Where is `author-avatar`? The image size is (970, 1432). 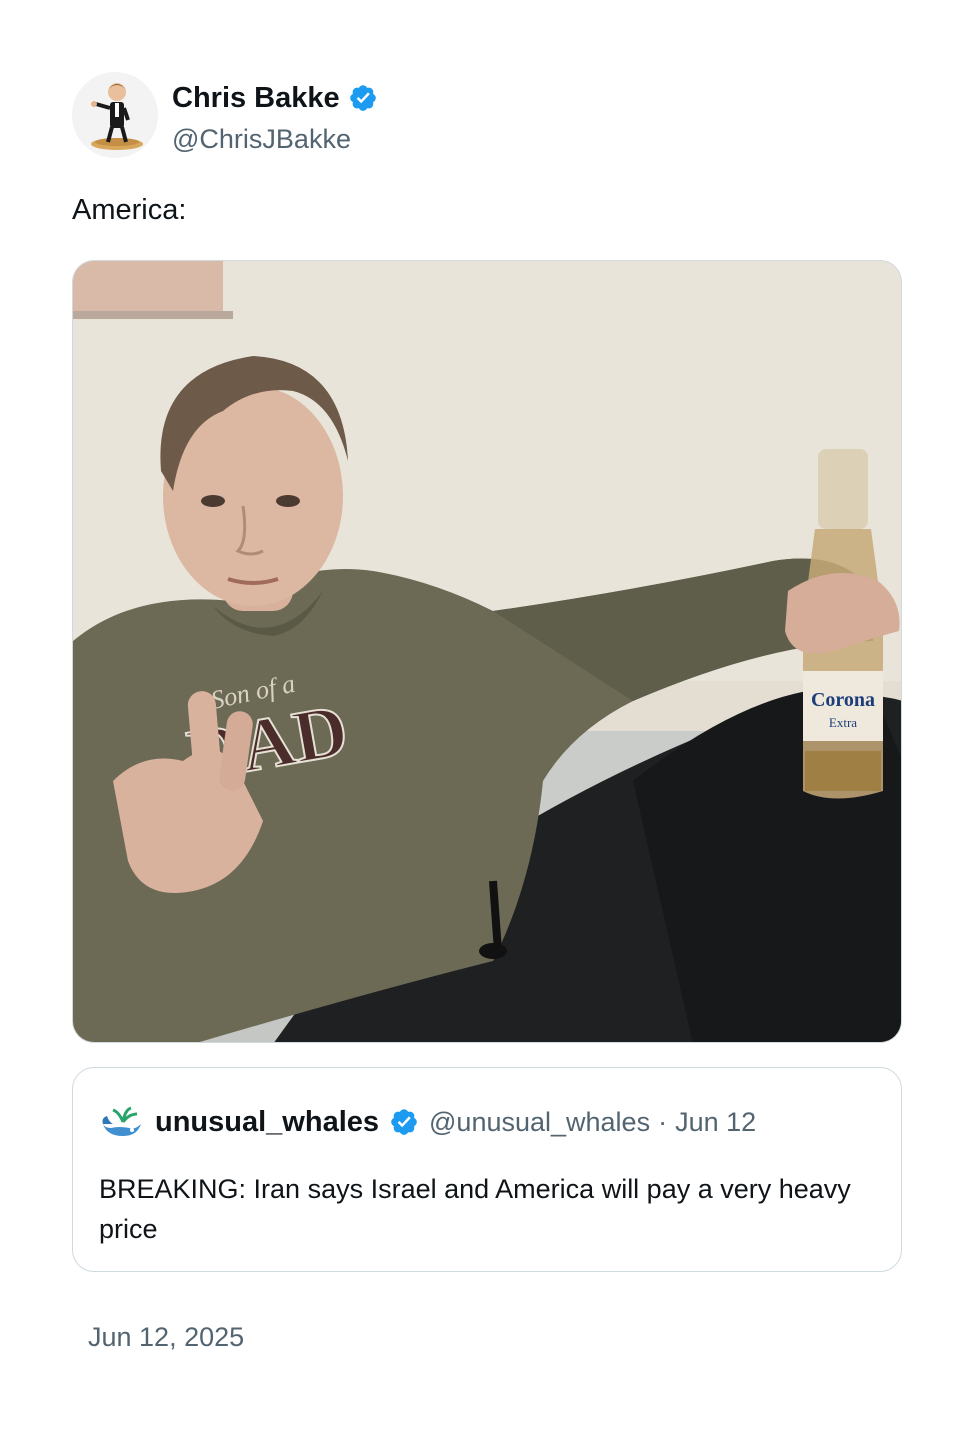
author-avatar is located at coordinates (115, 115).